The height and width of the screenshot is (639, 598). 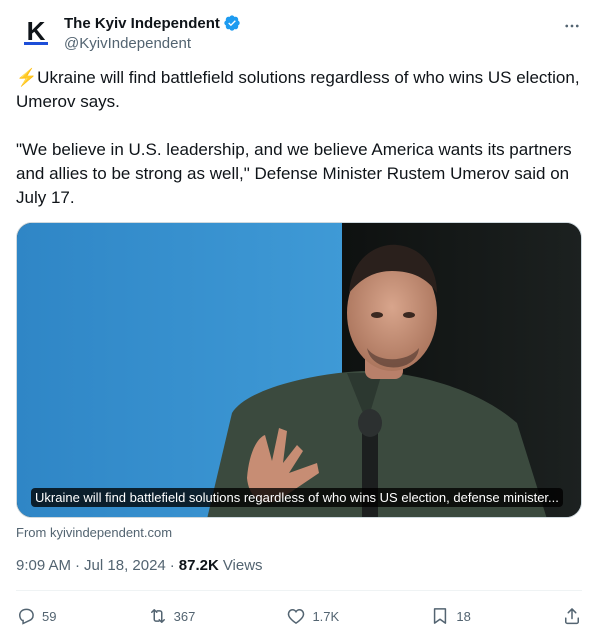 I want to click on heart-icon, so click(x=296, y=616).